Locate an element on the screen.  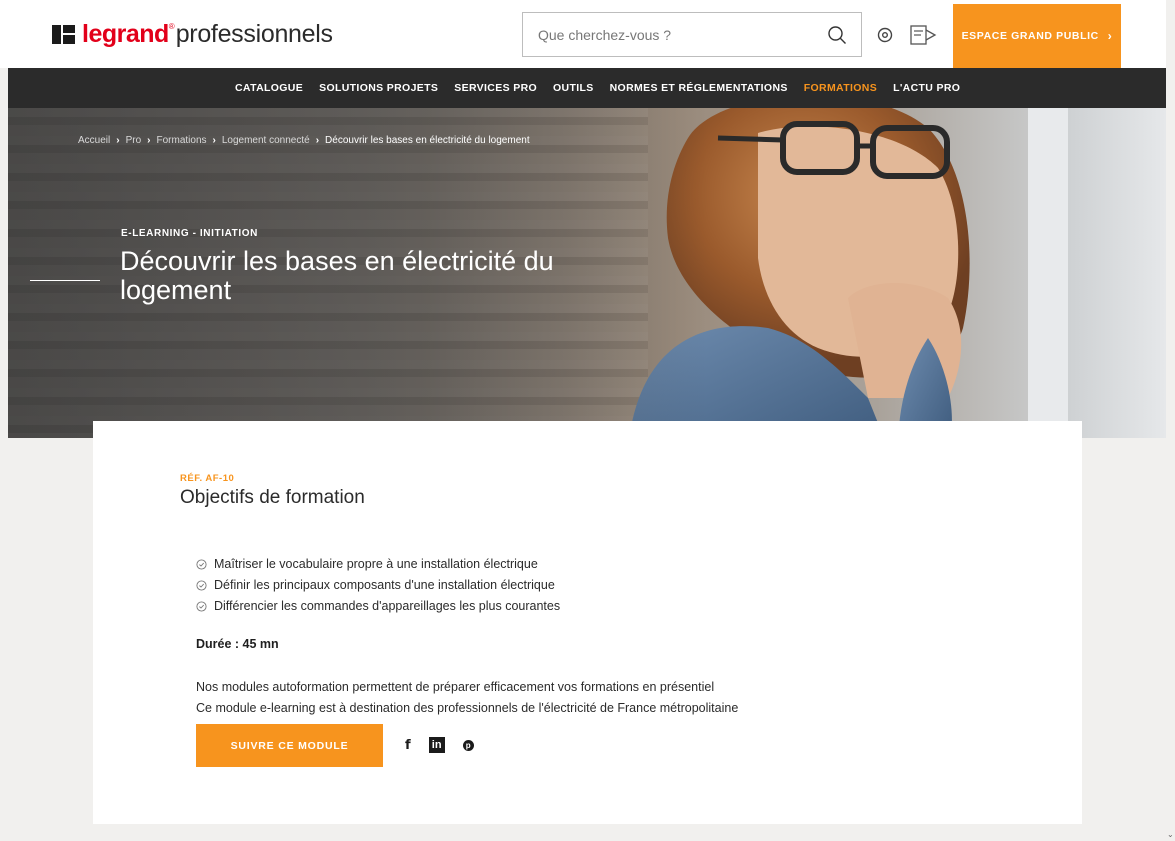
social-share: f in p is located at coordinates (439, 745).